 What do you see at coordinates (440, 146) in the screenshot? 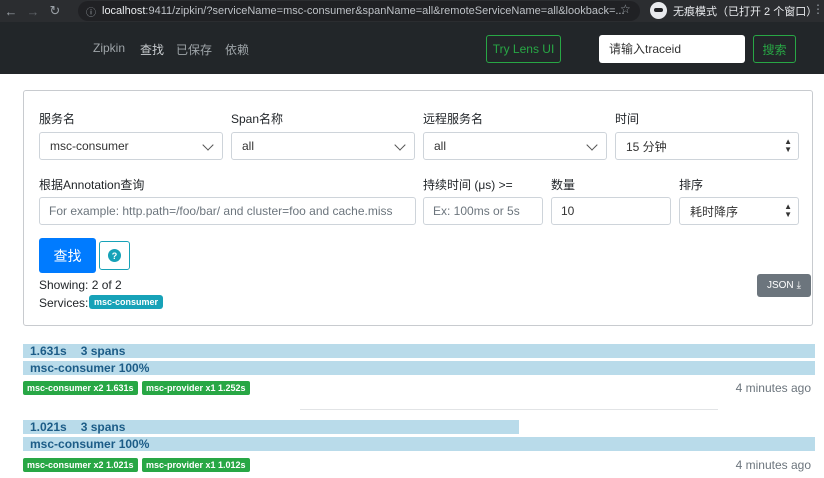
I see `remote-service-value: all` at bounding box center [440, 146].